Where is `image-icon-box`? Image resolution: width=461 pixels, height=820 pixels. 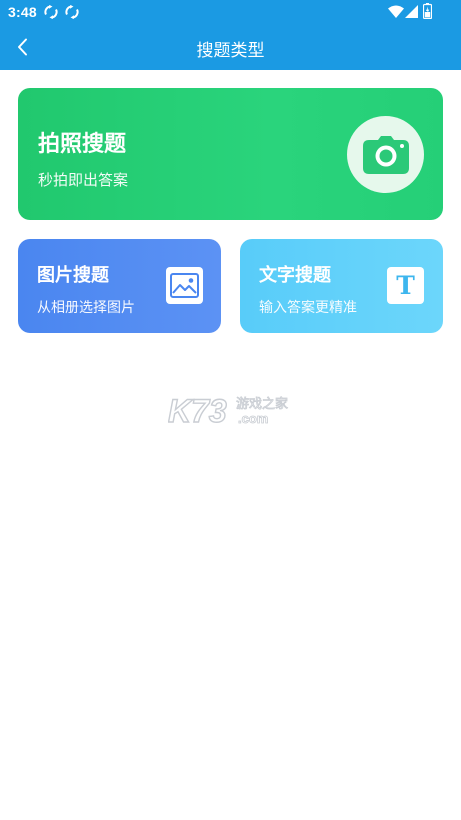 image-icon-box is located at coordinates (184, 285).